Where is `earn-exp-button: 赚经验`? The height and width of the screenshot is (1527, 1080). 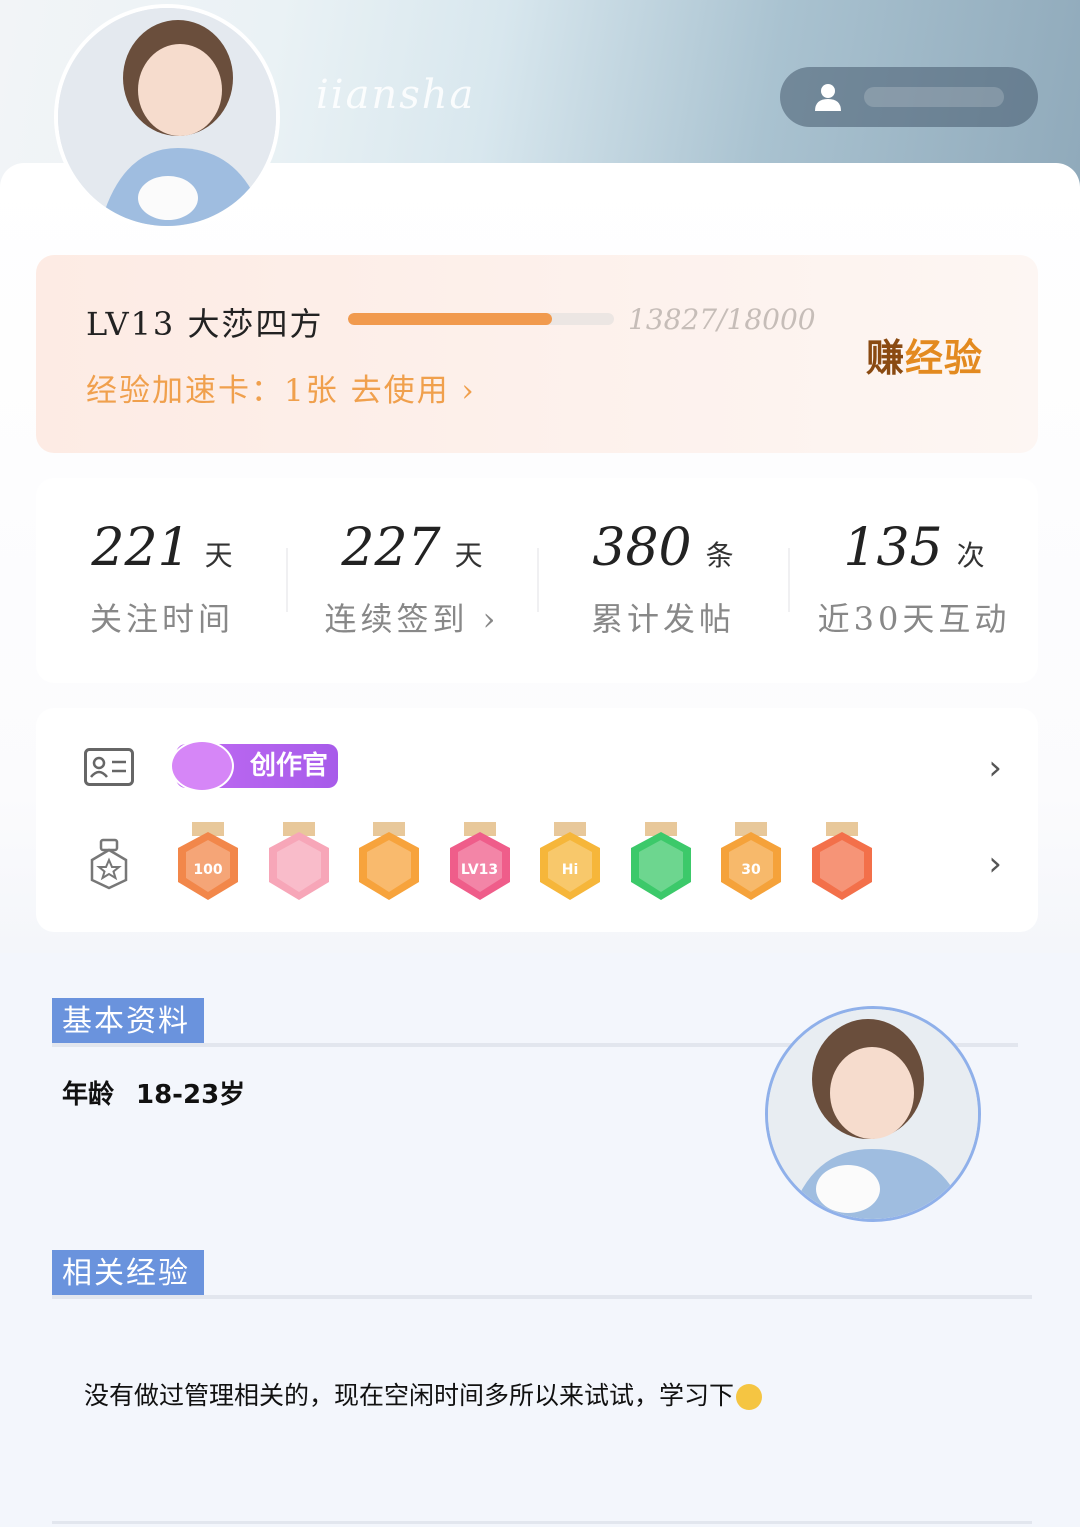
earn-exp-button: 赚经验 is located at coordinates (924, 354).